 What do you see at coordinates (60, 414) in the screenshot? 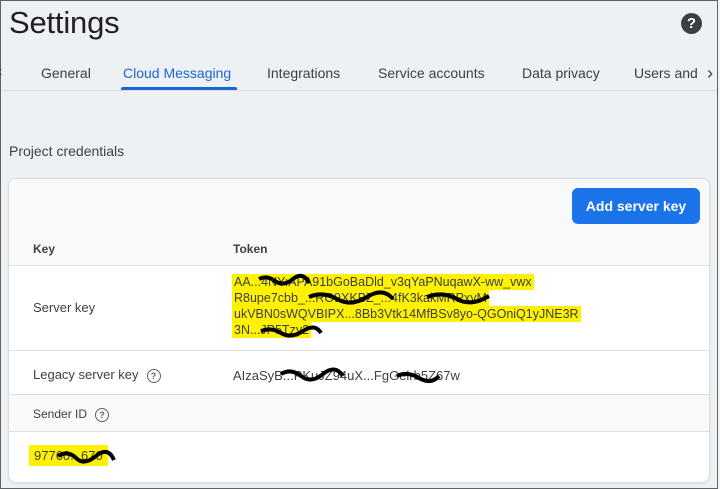
I see `sender-id-text: Sender ID` at bounding box center [60, 414].